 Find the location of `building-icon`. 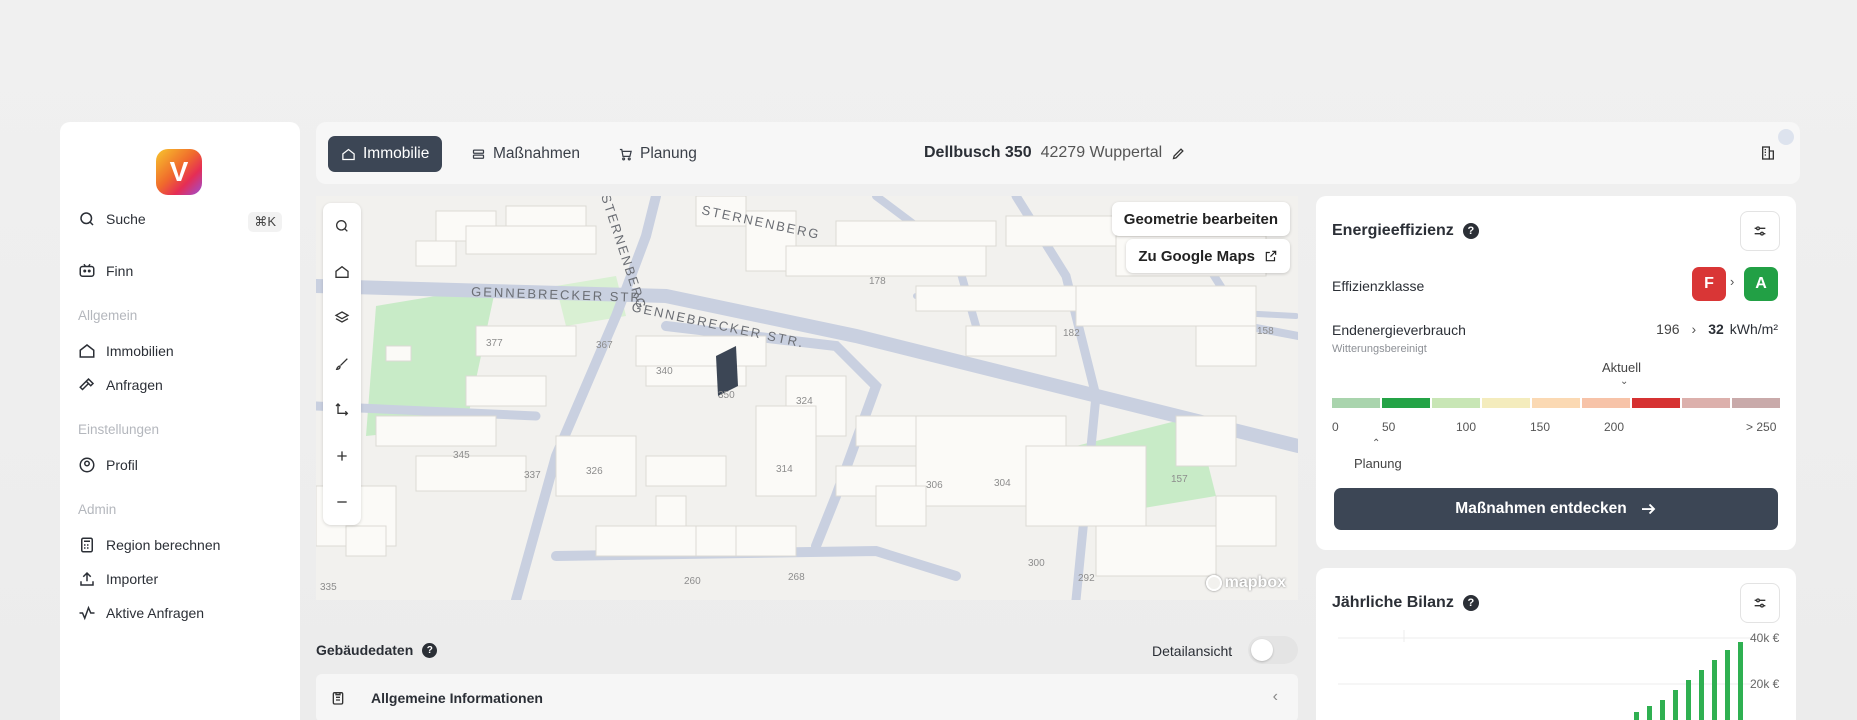

building-icon is located at coordinates (1768, 153).